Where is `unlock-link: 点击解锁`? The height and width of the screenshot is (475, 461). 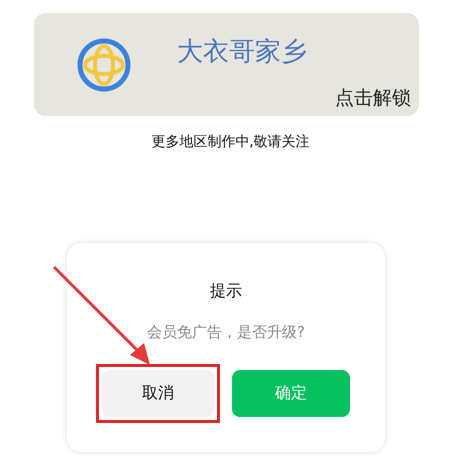 unlock-link: 点击解锁 is located at coordinates (373, 98).